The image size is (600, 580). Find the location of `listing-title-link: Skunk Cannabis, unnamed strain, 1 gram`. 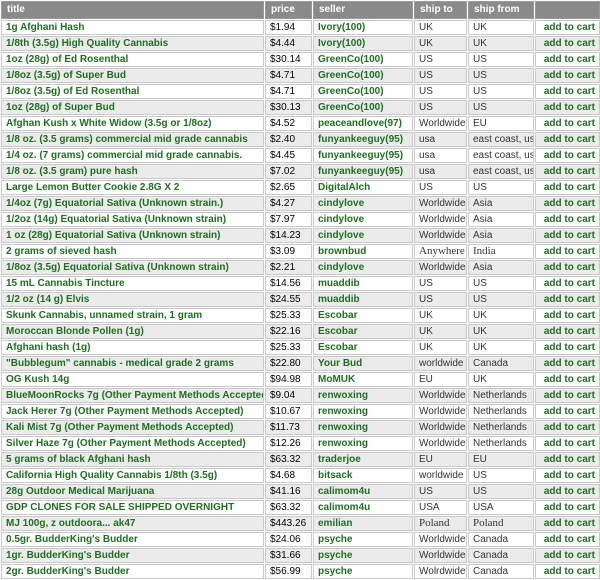

listing-title-link: Skunk Cannabis, unnamed strain, 1 gram is located at coordinates (132, 315).